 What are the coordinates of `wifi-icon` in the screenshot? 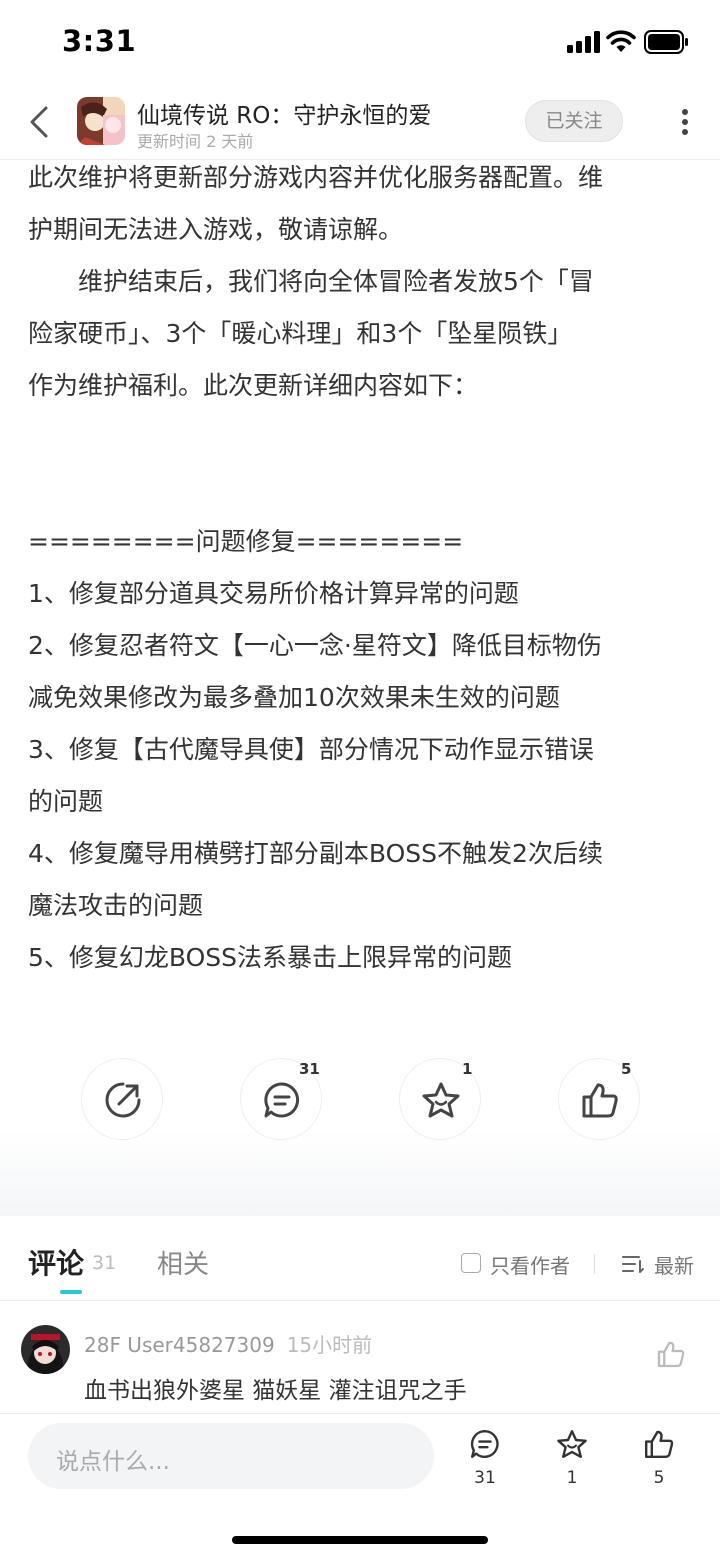 It's located at (621, 41).